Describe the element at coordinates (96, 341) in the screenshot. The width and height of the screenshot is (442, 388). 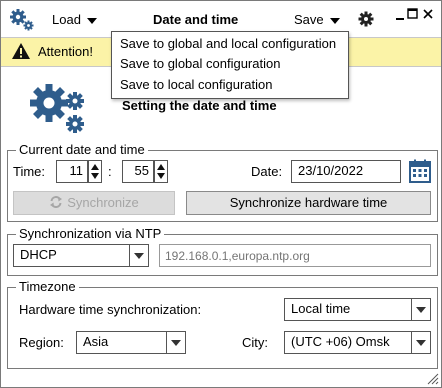
I see `region-value: Asia` at that location.